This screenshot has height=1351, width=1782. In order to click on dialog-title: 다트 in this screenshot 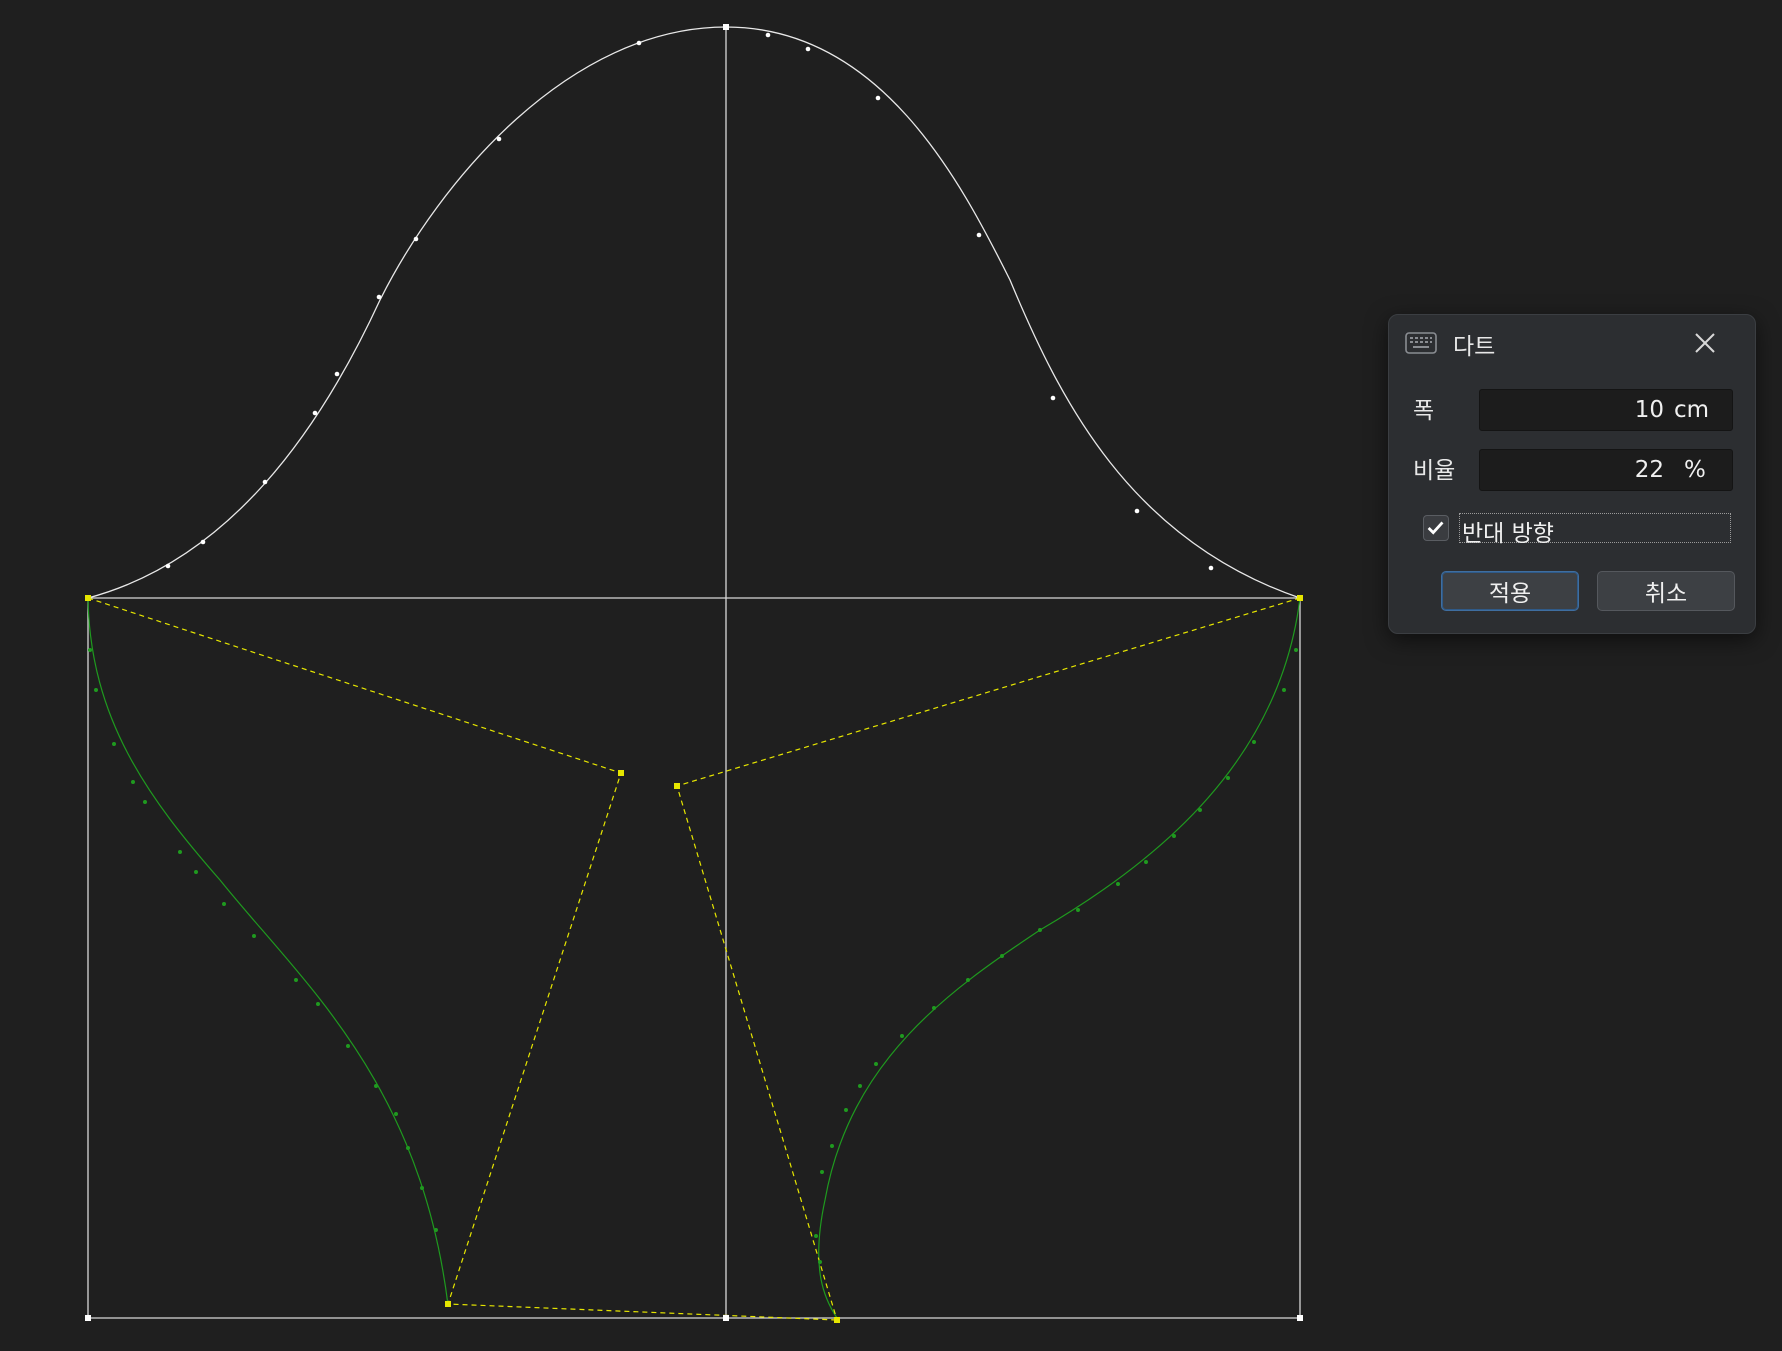, I will do `click(1474, 347)`.